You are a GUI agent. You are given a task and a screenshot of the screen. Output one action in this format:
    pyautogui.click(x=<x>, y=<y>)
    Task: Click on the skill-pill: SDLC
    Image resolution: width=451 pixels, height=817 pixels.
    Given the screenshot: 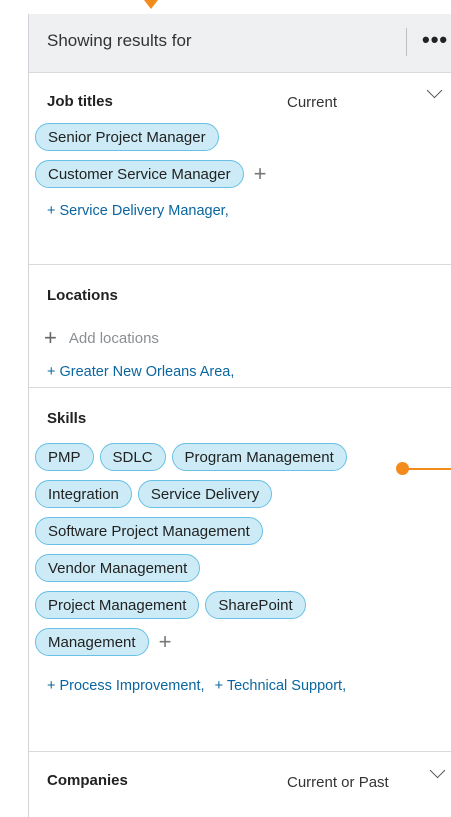 What is the action you would take?
    pyautogui.click(x=132, y=457)
    